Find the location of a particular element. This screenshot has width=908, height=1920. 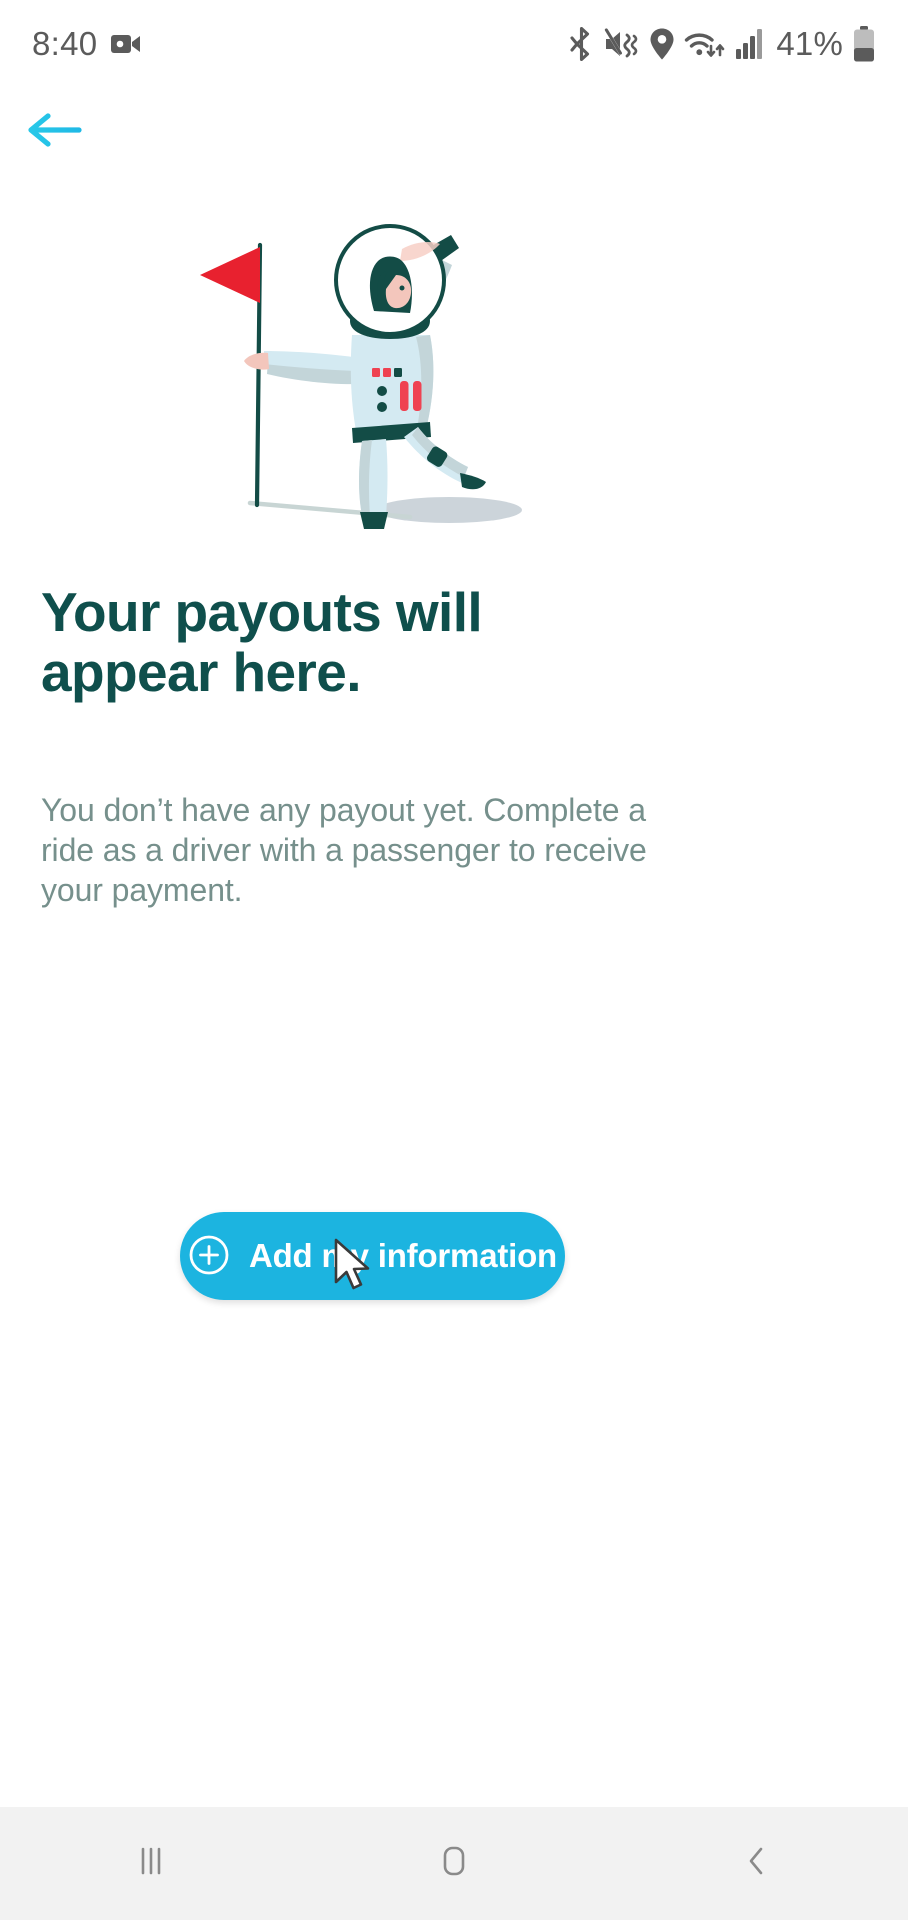

system-back-button is located at coordinates (756, 1863).